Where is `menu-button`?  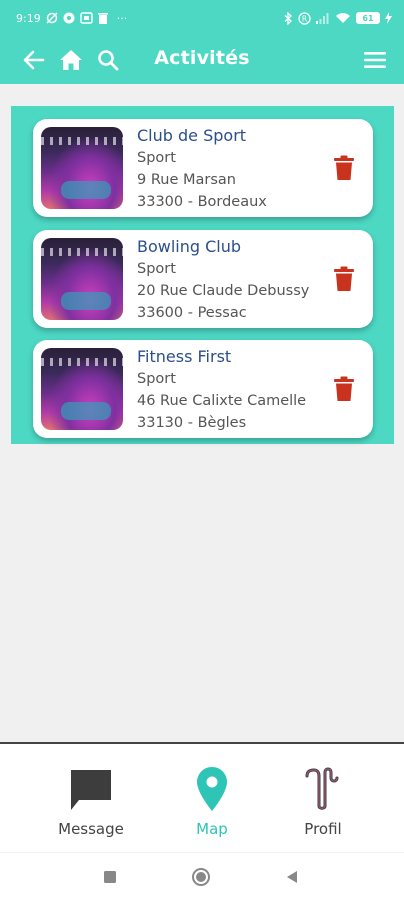
menu-button is located at coordinates (375, 60).